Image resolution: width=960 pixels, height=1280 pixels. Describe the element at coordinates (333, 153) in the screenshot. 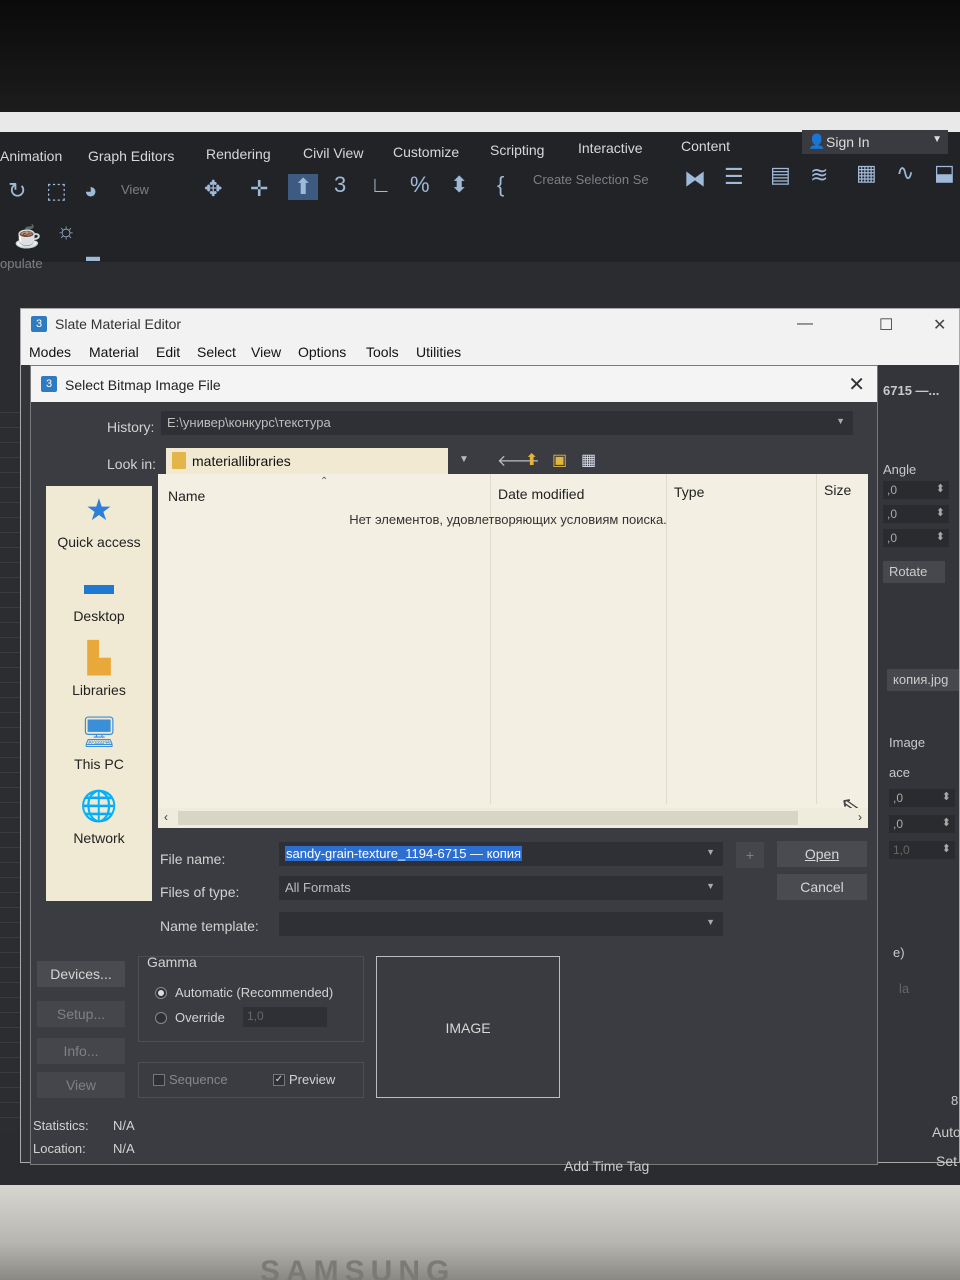

I see `menu-civil-view: Civil View` at that location.